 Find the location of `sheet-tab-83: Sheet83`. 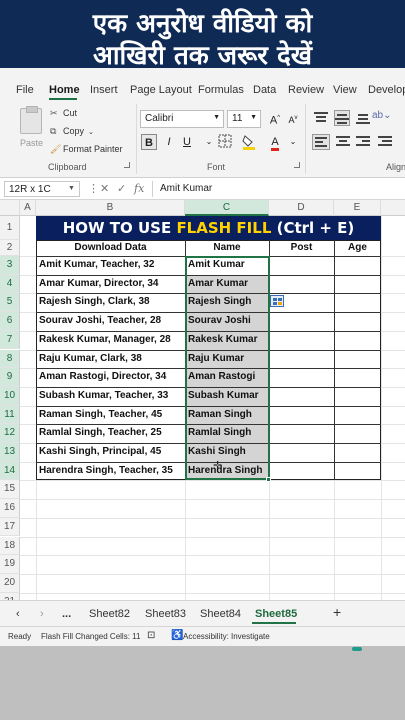

sheet-tab-83: Sheet83 is located at coordinates (165, 614).